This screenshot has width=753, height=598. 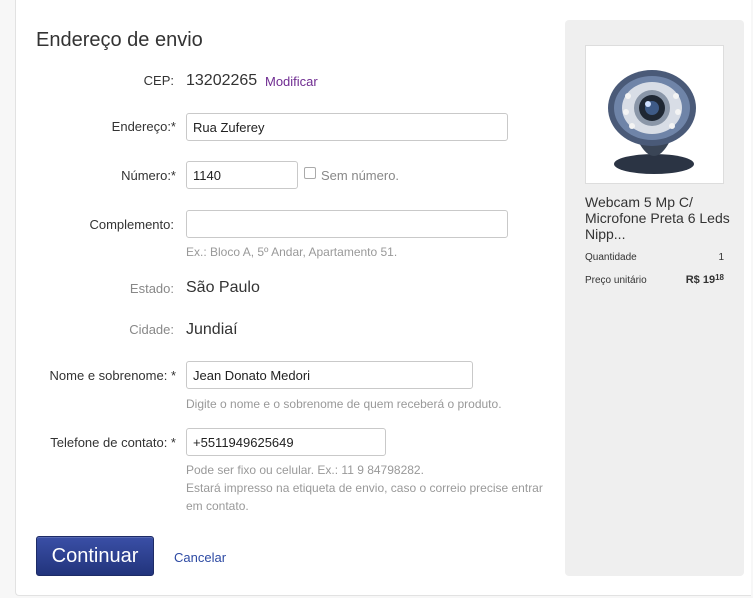 What do you see at coordinates (616, 280) in the screenshot?
I see `unit-price-label: Preço unitário` at bounding box center [616, 280].